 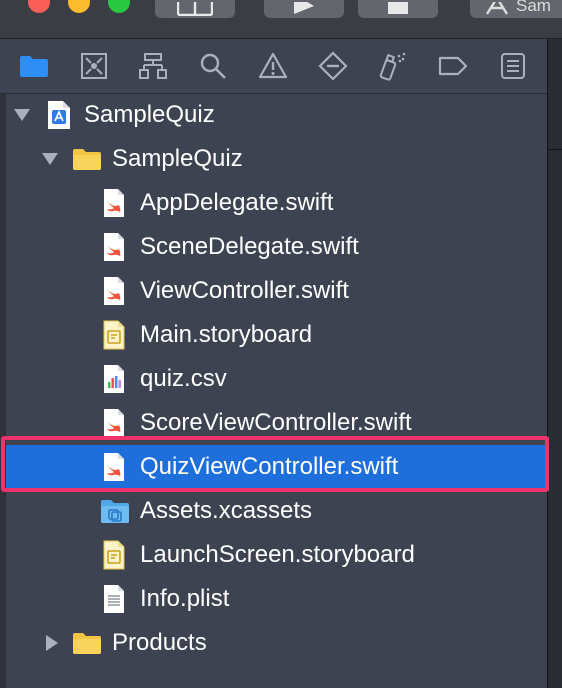 What do you see at coordinates (513, 66) in the screenshot?
I see `report-icon` at bounding box center [513, 66].